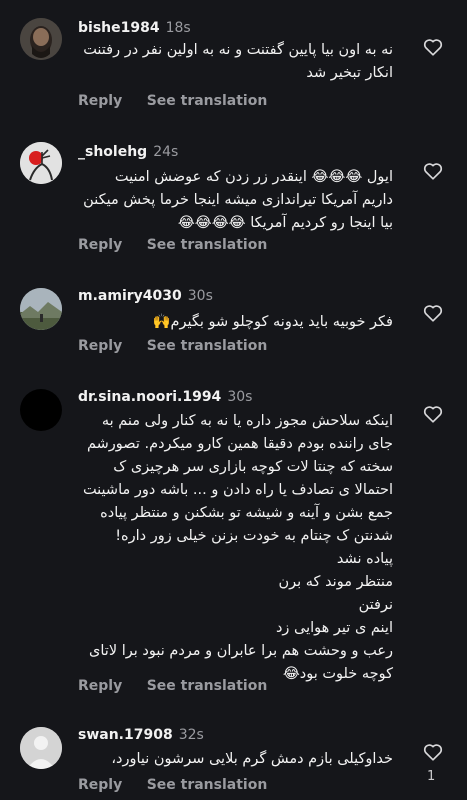  What do you see at coordinates (272, 322) in the screenshot?
I see `comment-line: فکر خوبیه باید یدونه کوچلو شو بگیرم🙌` at bounding box center [272, 322].